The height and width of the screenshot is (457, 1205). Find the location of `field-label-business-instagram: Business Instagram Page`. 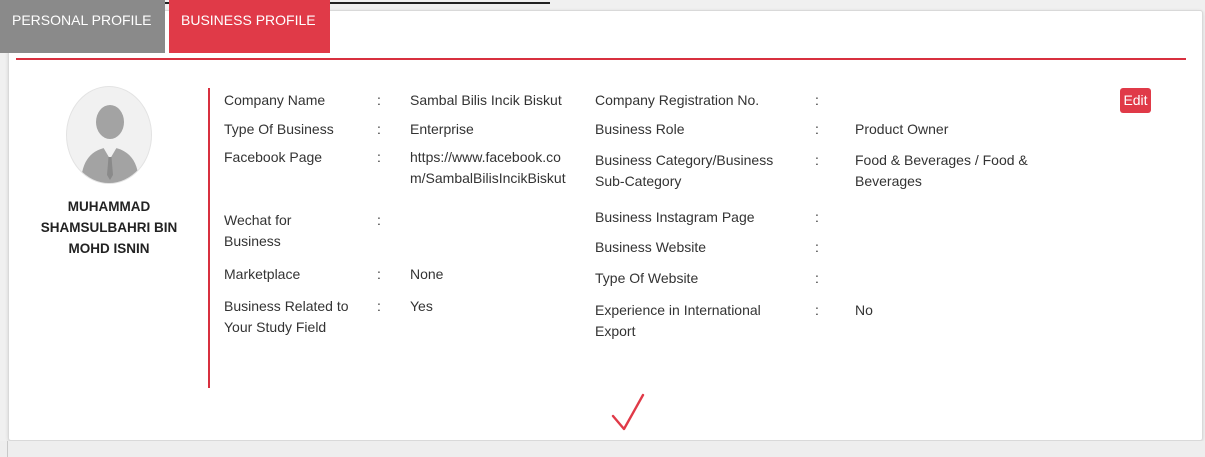

field-label-business-instagram: Business Instagram Page is located at coordinates (675, 217).